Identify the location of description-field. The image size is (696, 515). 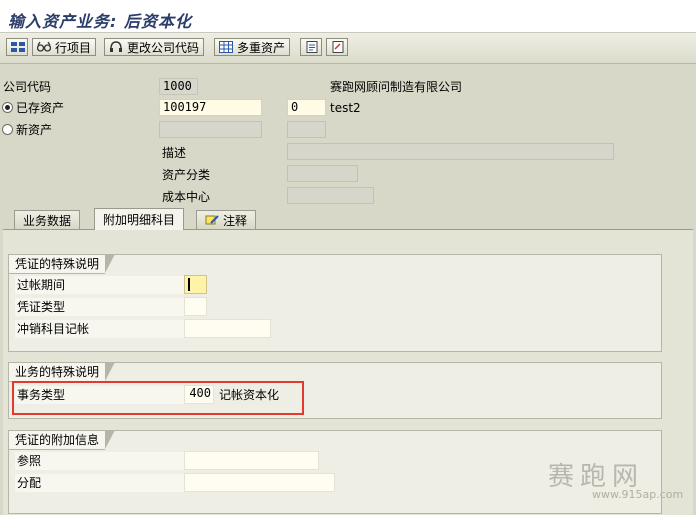
(450, 151).